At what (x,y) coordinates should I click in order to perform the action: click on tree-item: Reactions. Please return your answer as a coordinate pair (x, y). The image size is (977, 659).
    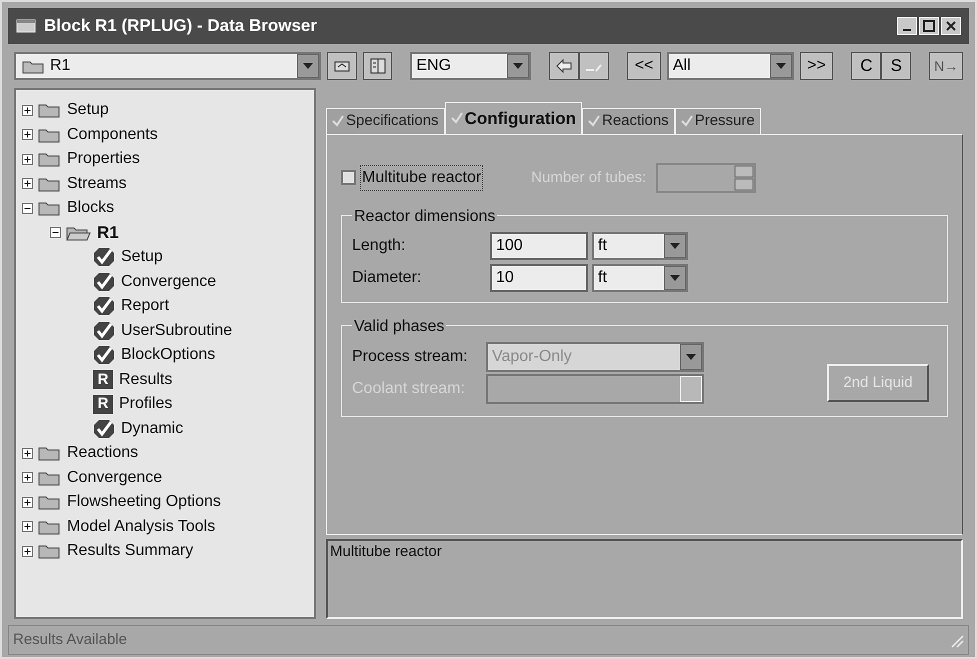
    Looking at the image, I should click on (102, 453).